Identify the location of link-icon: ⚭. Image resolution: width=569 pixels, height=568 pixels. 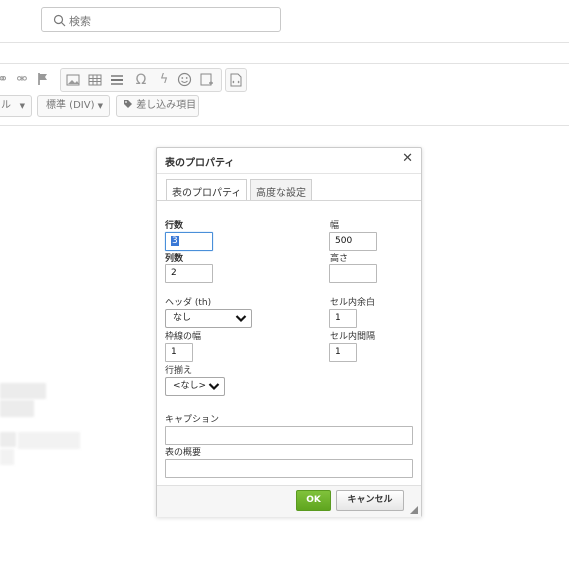
(5, 80).